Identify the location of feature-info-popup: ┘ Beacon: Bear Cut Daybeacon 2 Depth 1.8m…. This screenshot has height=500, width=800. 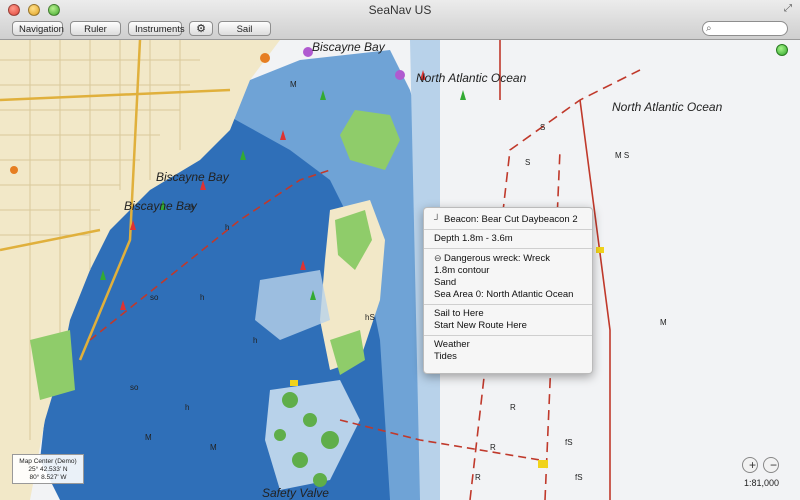
(508, 290).